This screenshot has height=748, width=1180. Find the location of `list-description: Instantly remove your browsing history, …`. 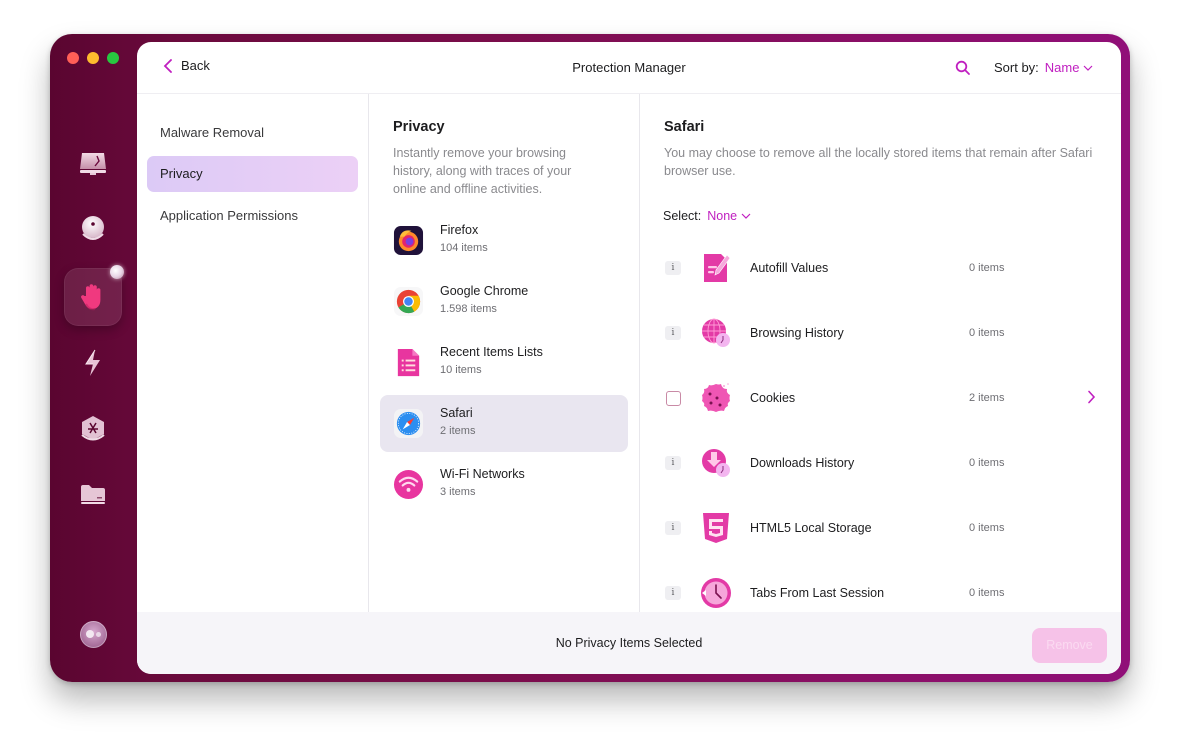

list-description: Instantly remove your browsing history, … is located at coordinates (482, 171).